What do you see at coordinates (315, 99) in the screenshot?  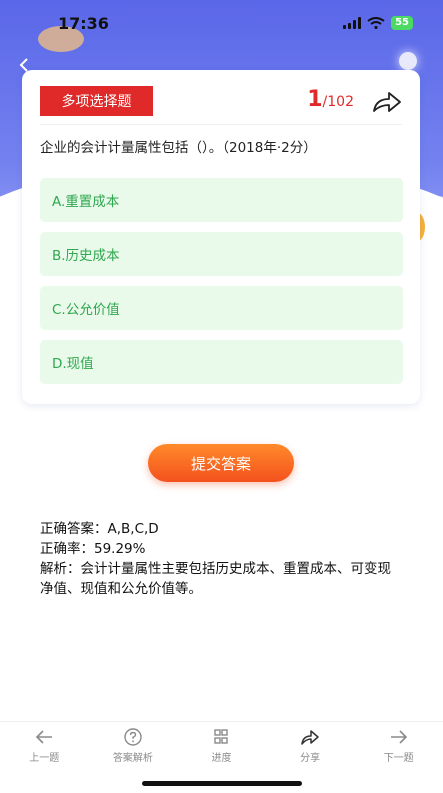 I see `counter-current: 1` at bounding box center [315, 99].